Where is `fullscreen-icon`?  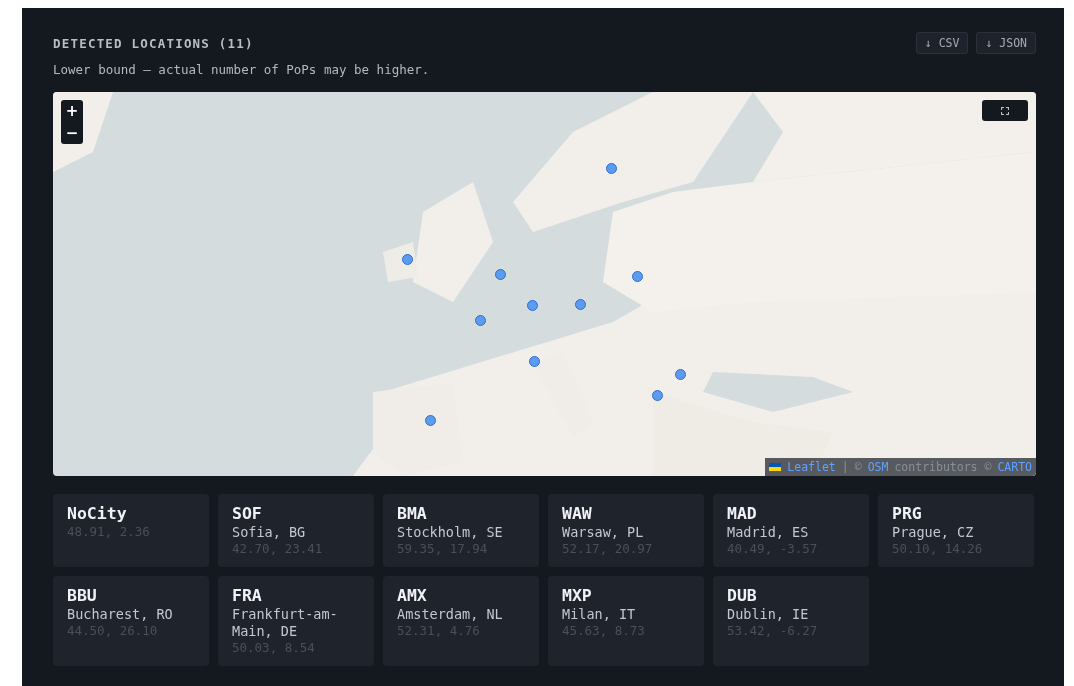
fullscreen-icon is located at coordinates (1005, 110).